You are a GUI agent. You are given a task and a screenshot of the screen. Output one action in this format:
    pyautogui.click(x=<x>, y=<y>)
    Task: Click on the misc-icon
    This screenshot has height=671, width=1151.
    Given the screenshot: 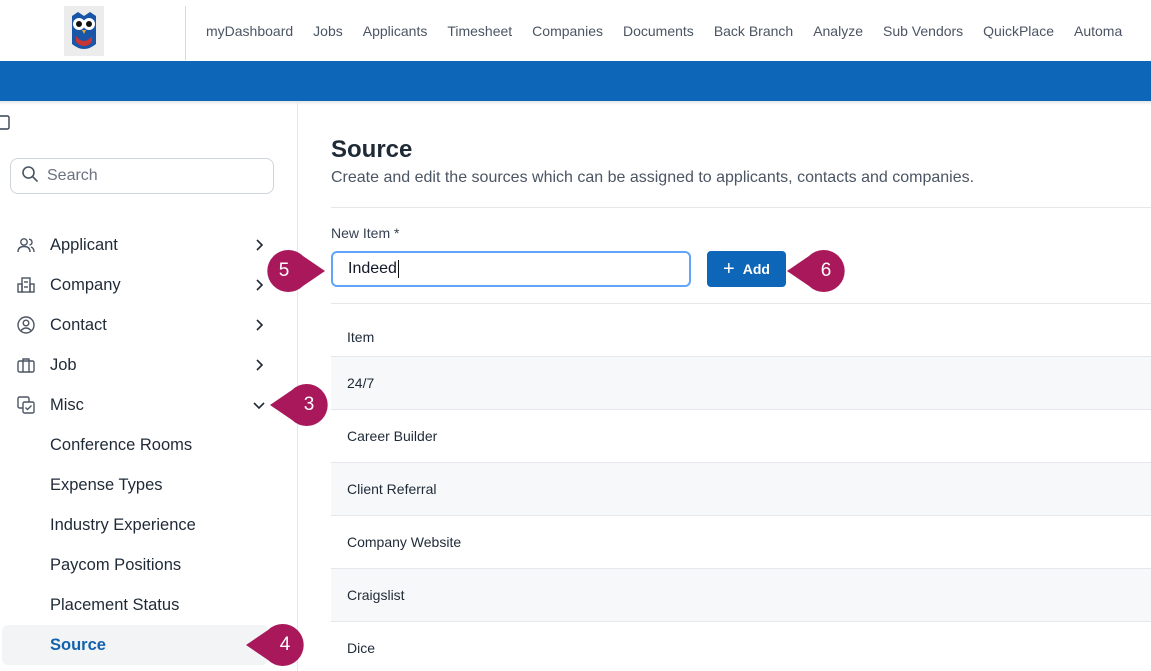 What is the action you would take?
    pyautogui.click(x=26, y=405)
    